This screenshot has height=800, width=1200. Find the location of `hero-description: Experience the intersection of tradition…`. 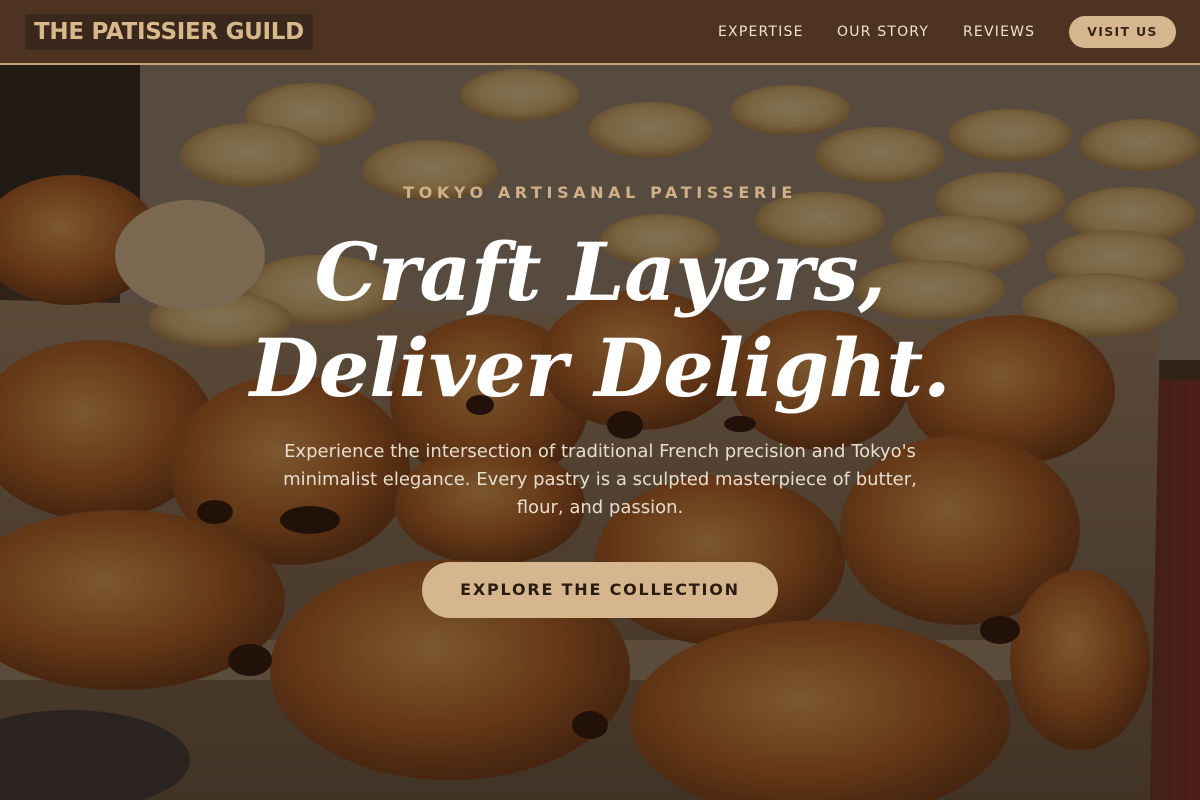

hero-description: Experience the intersection of tradition… is located at coordinates (600, 479).